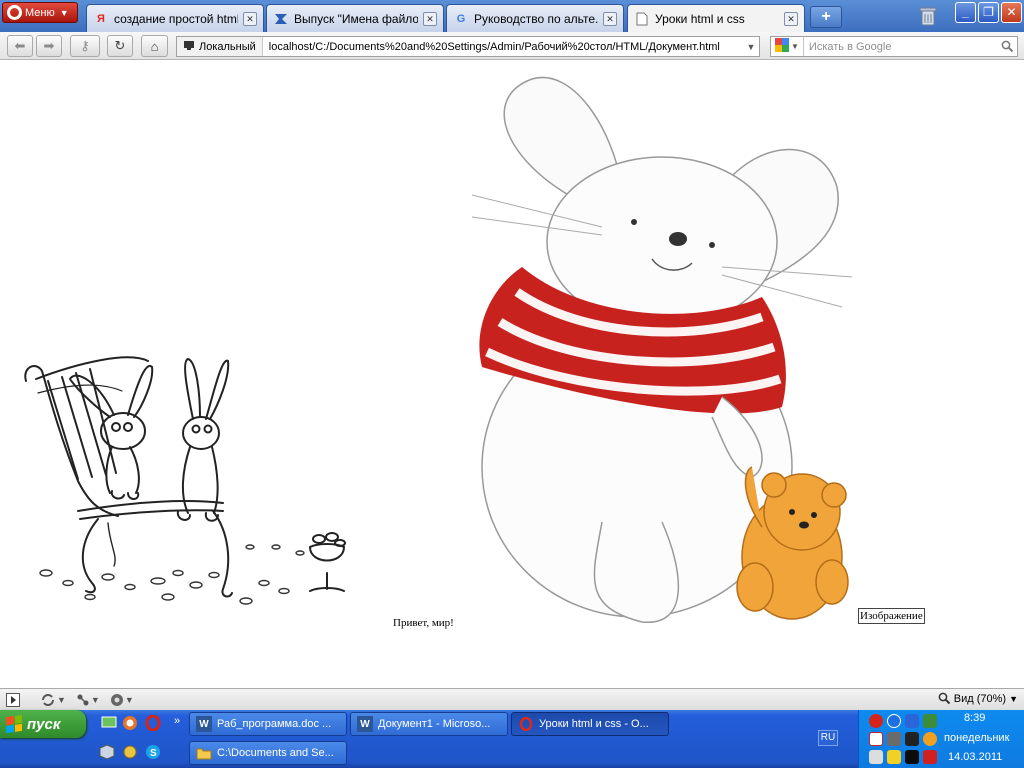 Image resolution: width=1024 pixels, height=768 pixels. What do you see at coordinates (876, 757) in the screenshot?
I see `speaker-icon` at bounding box center [876, 757].